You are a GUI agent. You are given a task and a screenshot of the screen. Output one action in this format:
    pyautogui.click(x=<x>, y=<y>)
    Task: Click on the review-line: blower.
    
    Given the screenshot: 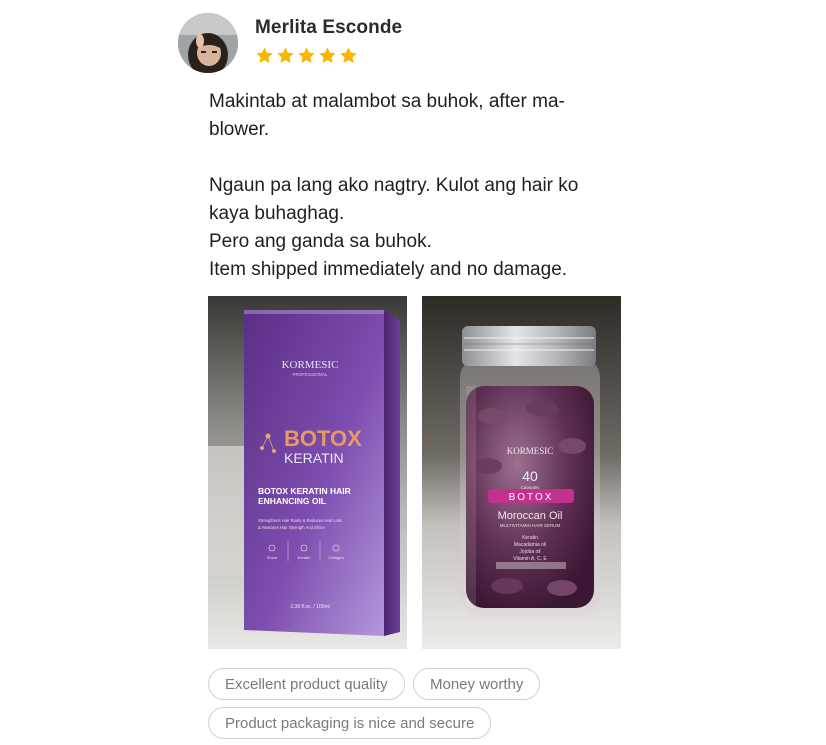 What is the action you would take?
    pyautogui.click(x=239, y=129)
    